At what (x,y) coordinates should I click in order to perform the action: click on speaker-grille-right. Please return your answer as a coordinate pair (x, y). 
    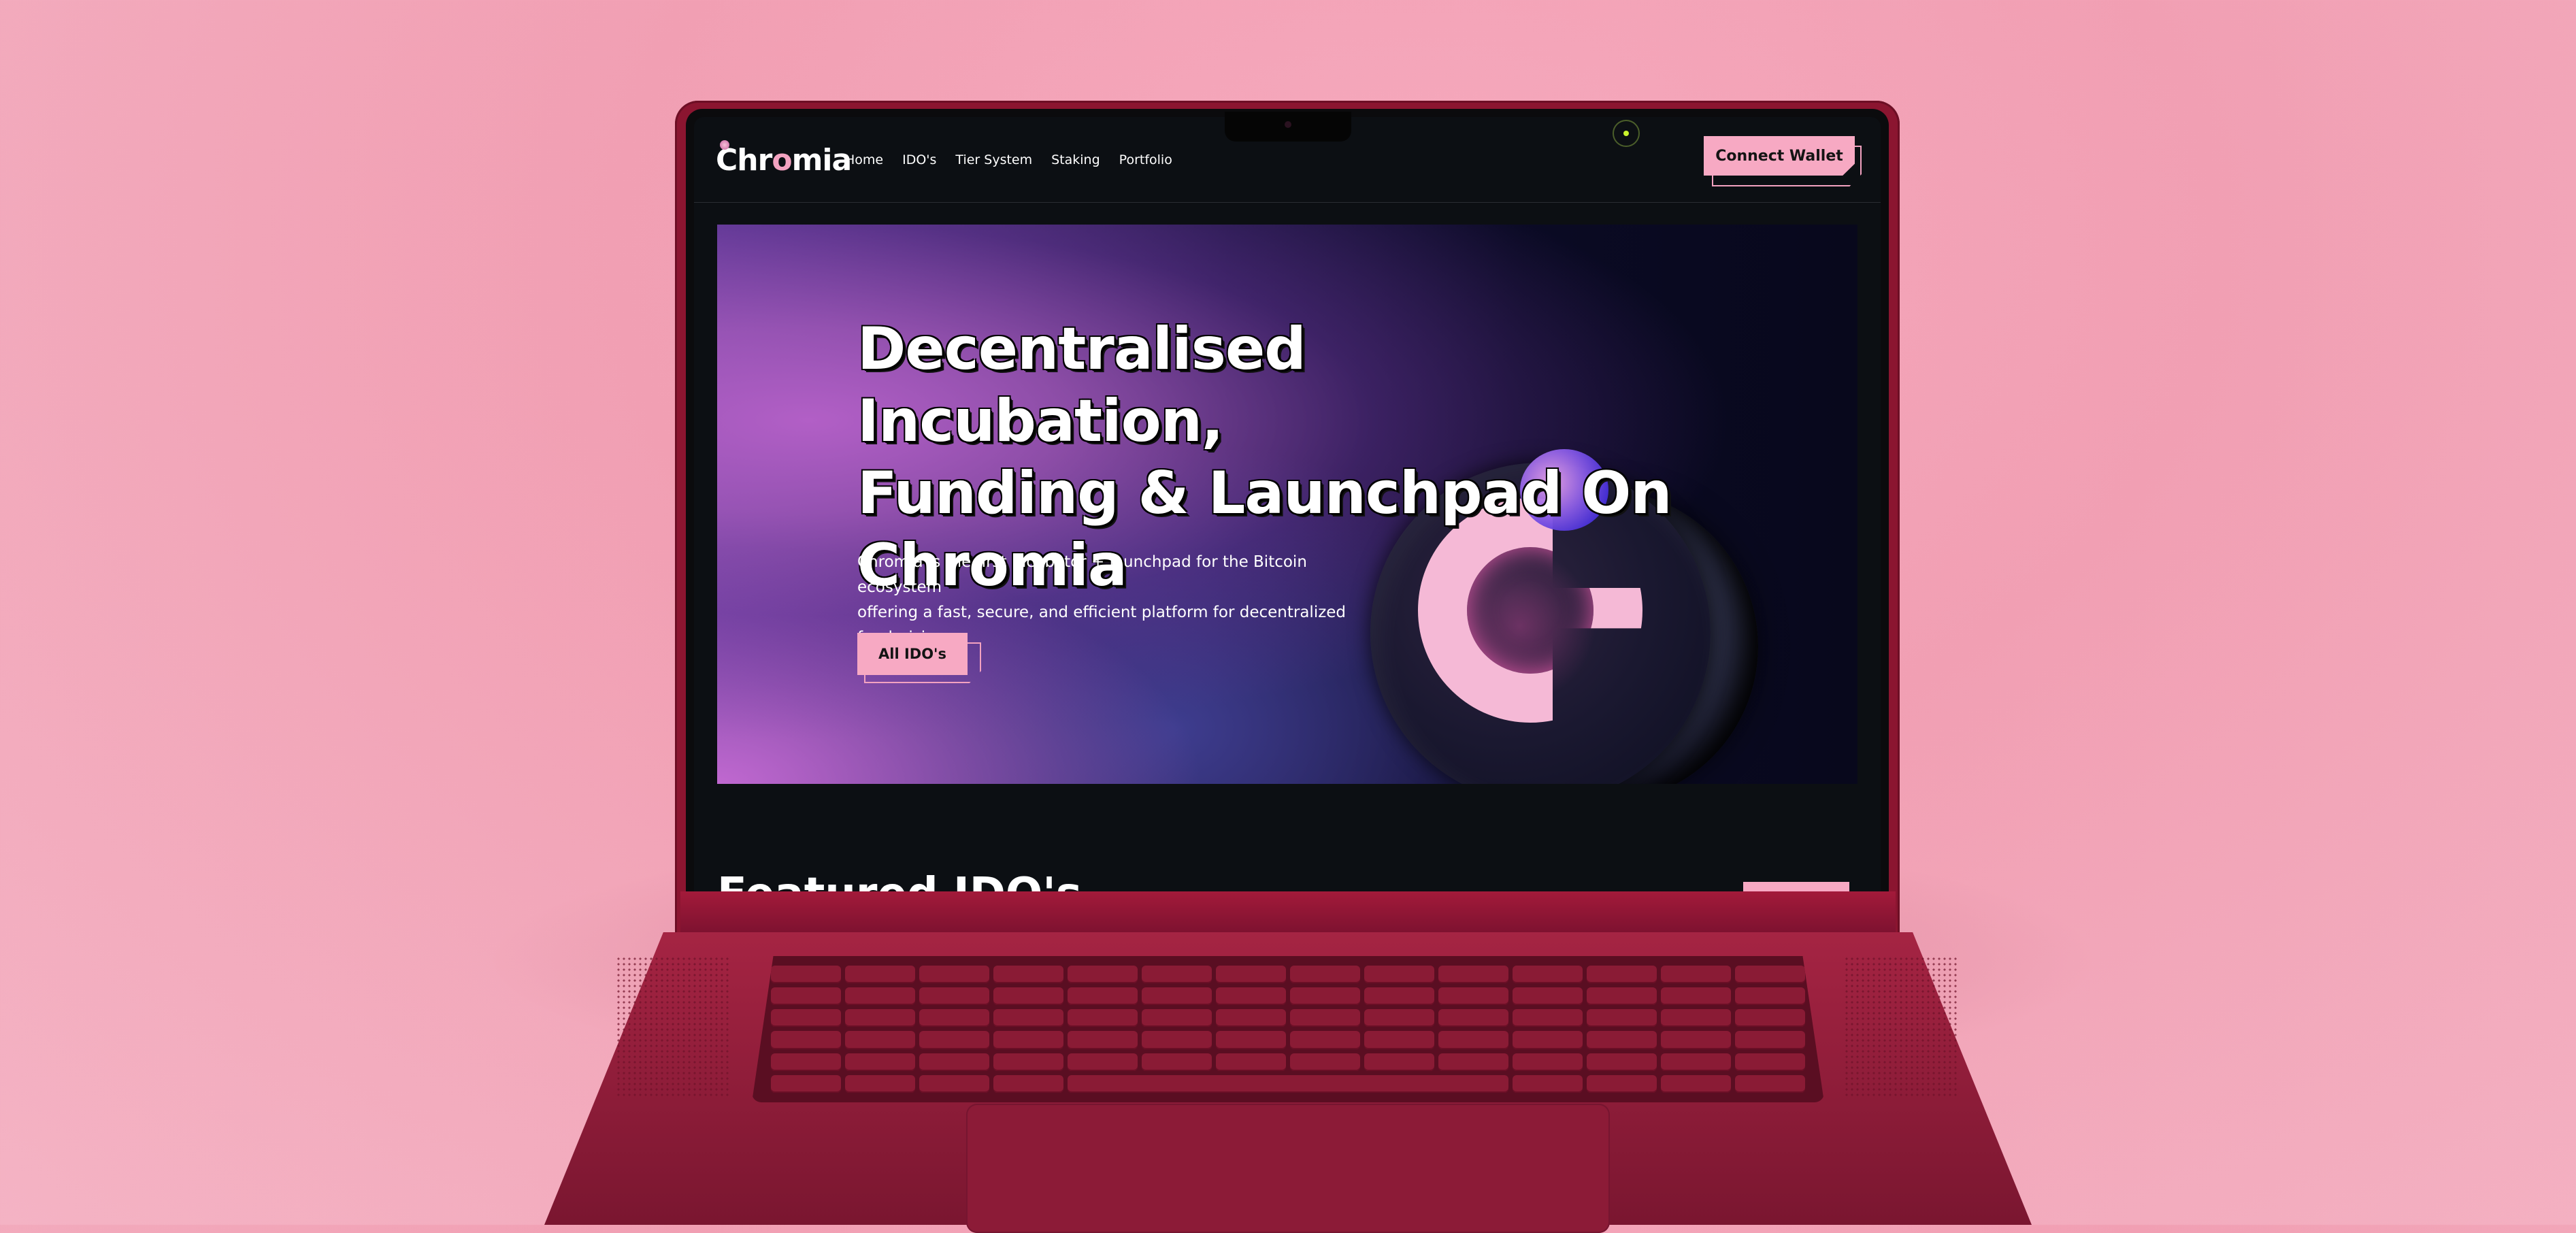
    Looking at the image, I should click on (1902, 1027).